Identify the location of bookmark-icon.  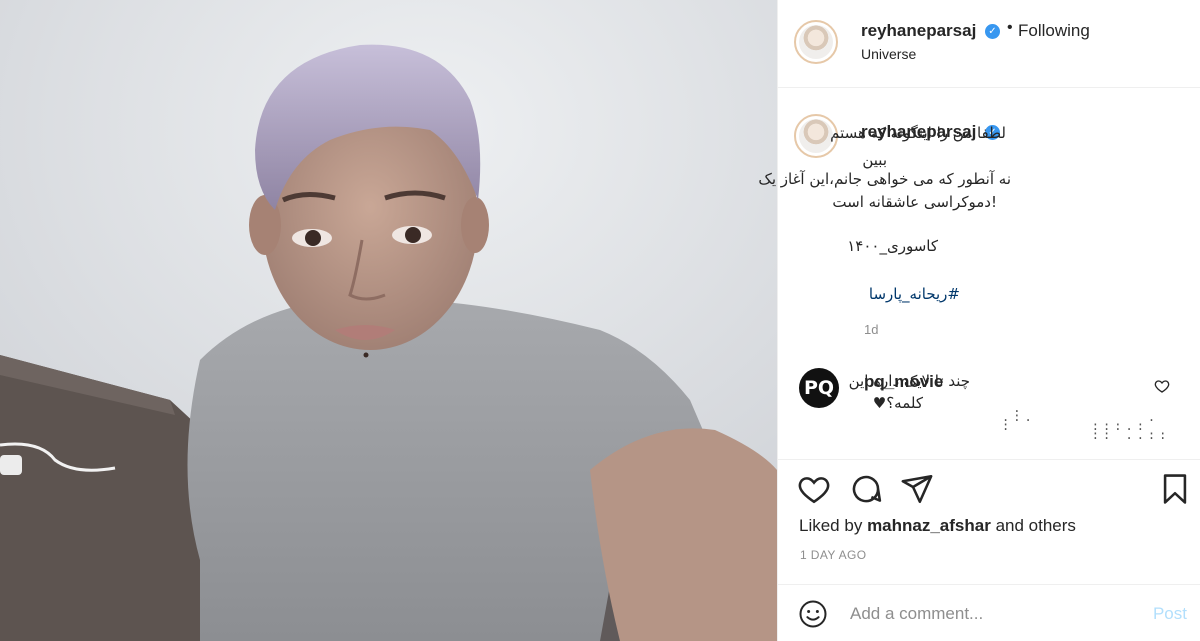
(1175, 489).